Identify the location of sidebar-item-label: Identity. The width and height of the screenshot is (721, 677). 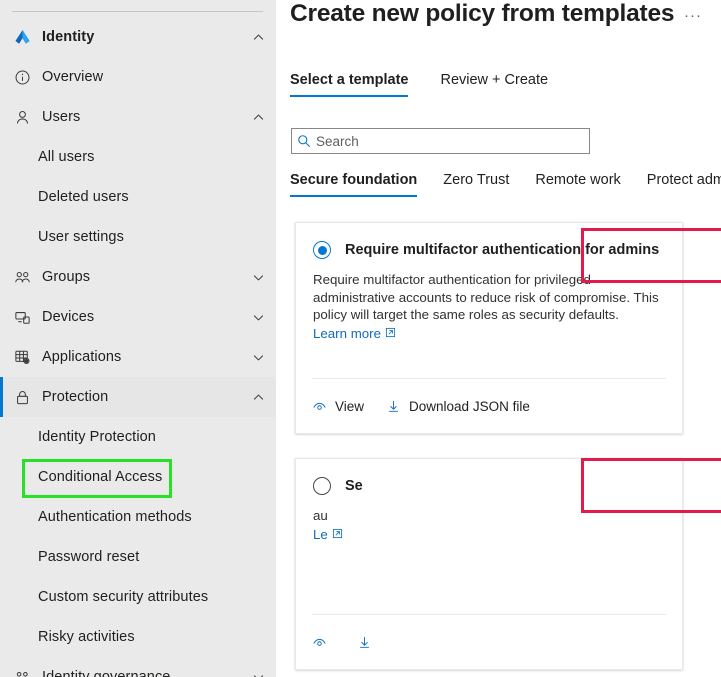
(68, 37).